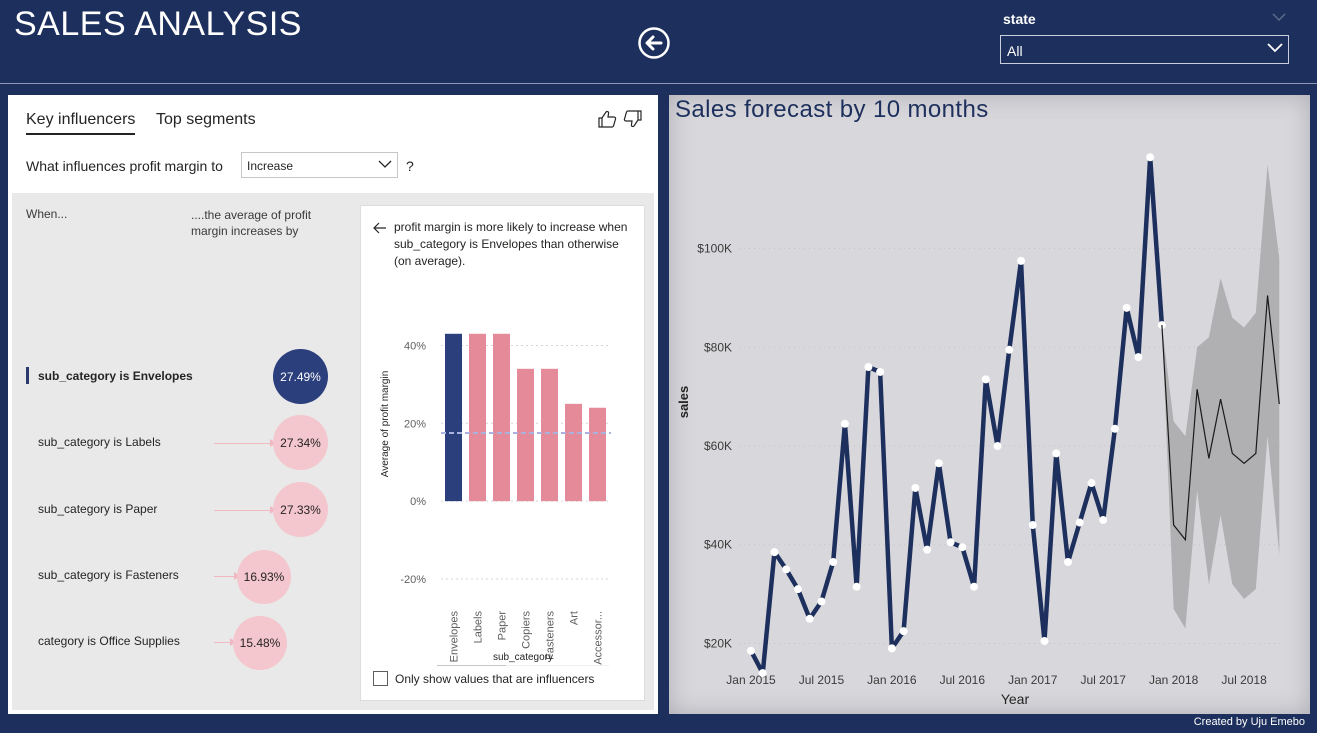 The image size is (1317, 733). I want to click on y-tick-label: -20%, so click(413, 580).